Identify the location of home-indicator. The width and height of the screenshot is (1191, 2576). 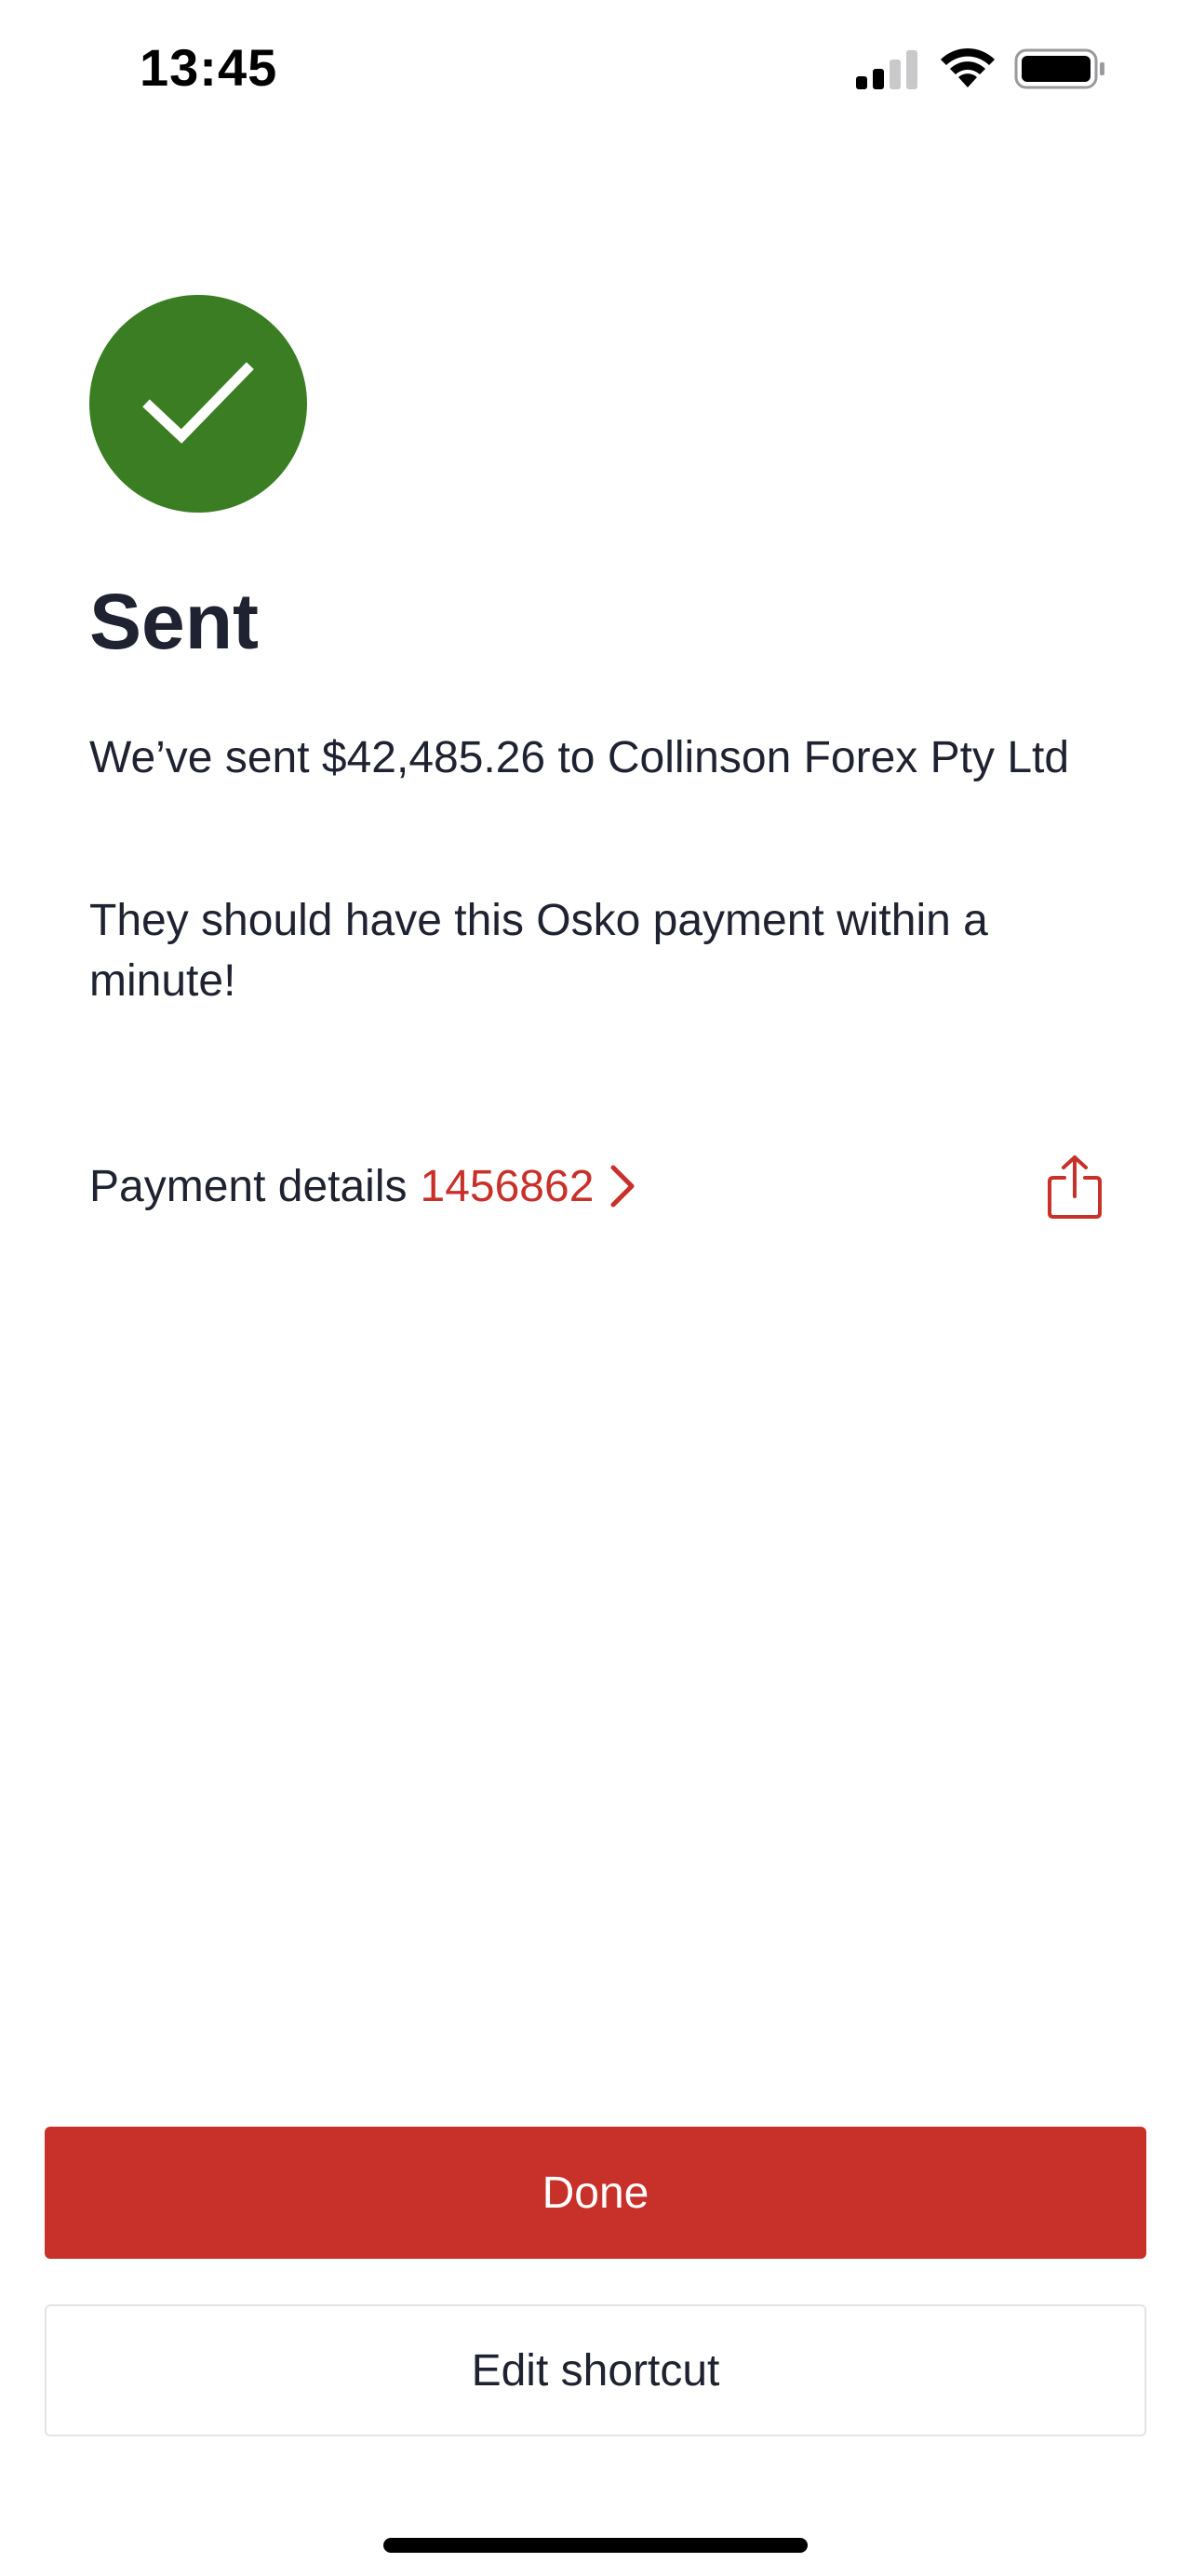
(595, 2545).